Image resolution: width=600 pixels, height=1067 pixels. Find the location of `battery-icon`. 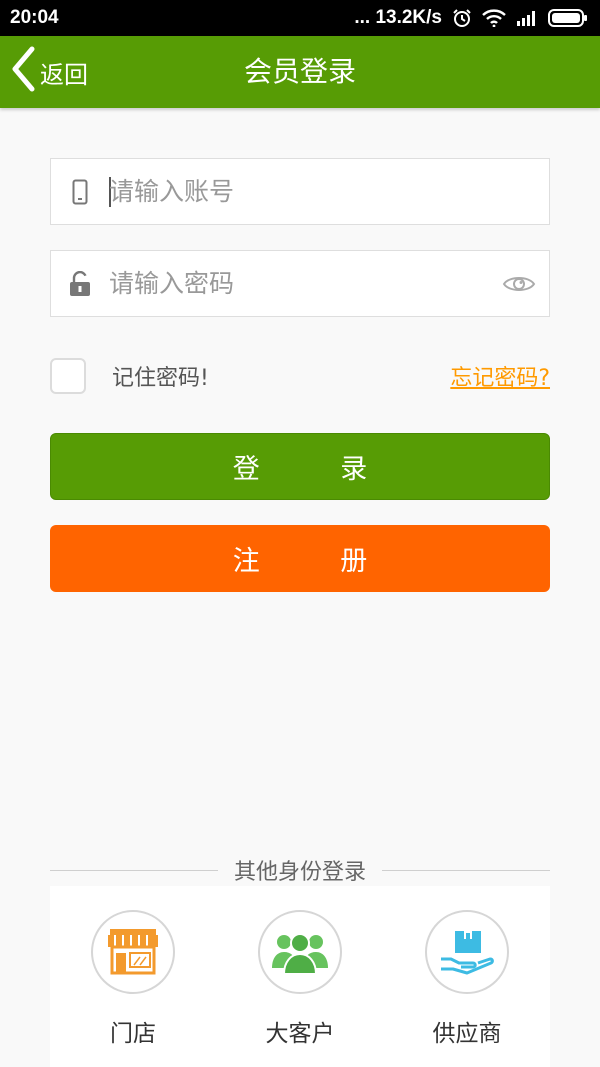

battery-icon is located at coordinates (568, 18).